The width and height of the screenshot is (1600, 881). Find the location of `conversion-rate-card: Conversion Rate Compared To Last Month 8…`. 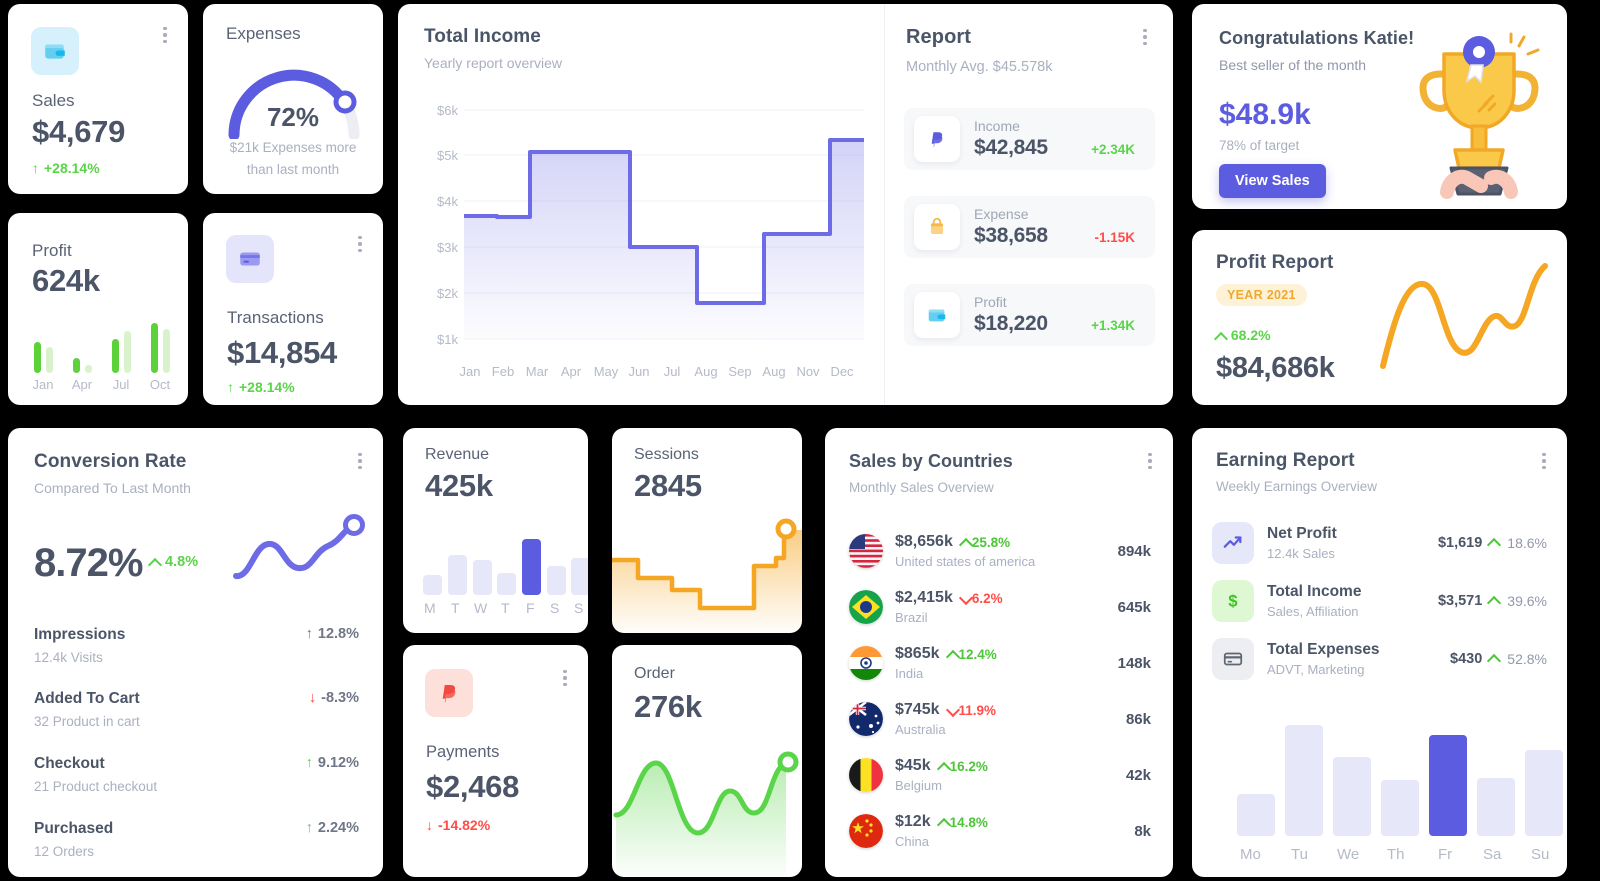

conversion-rate-card: Conversion Rate Compared To Last Month 8… is located at coordinates (195, 652).